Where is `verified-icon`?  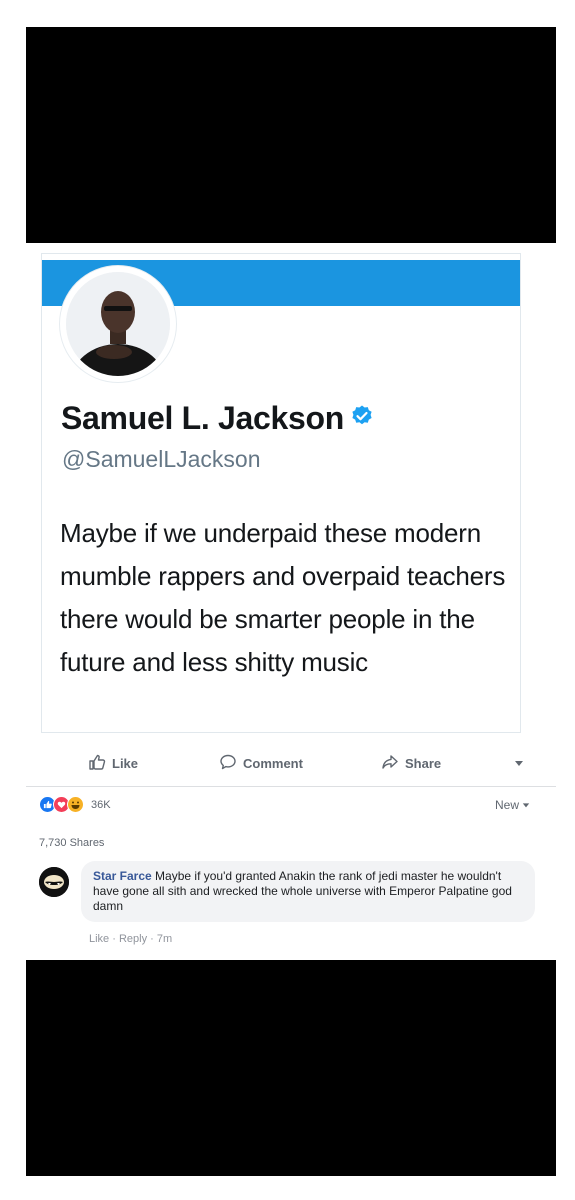 verified-icon is located at coordinates (362, 417).